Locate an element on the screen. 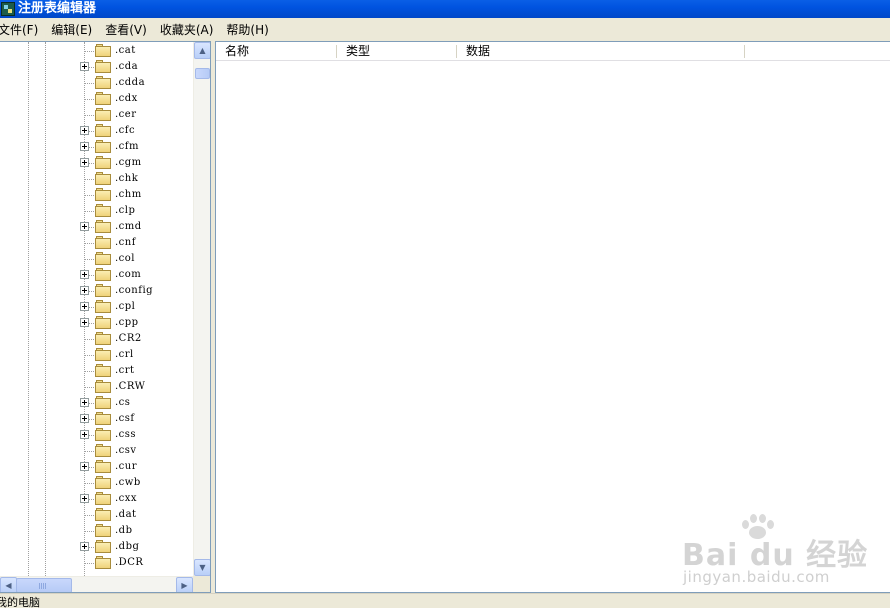 This screenshot has height=608, width=890. tree-item: .clp is located at coordinates (96, 211).